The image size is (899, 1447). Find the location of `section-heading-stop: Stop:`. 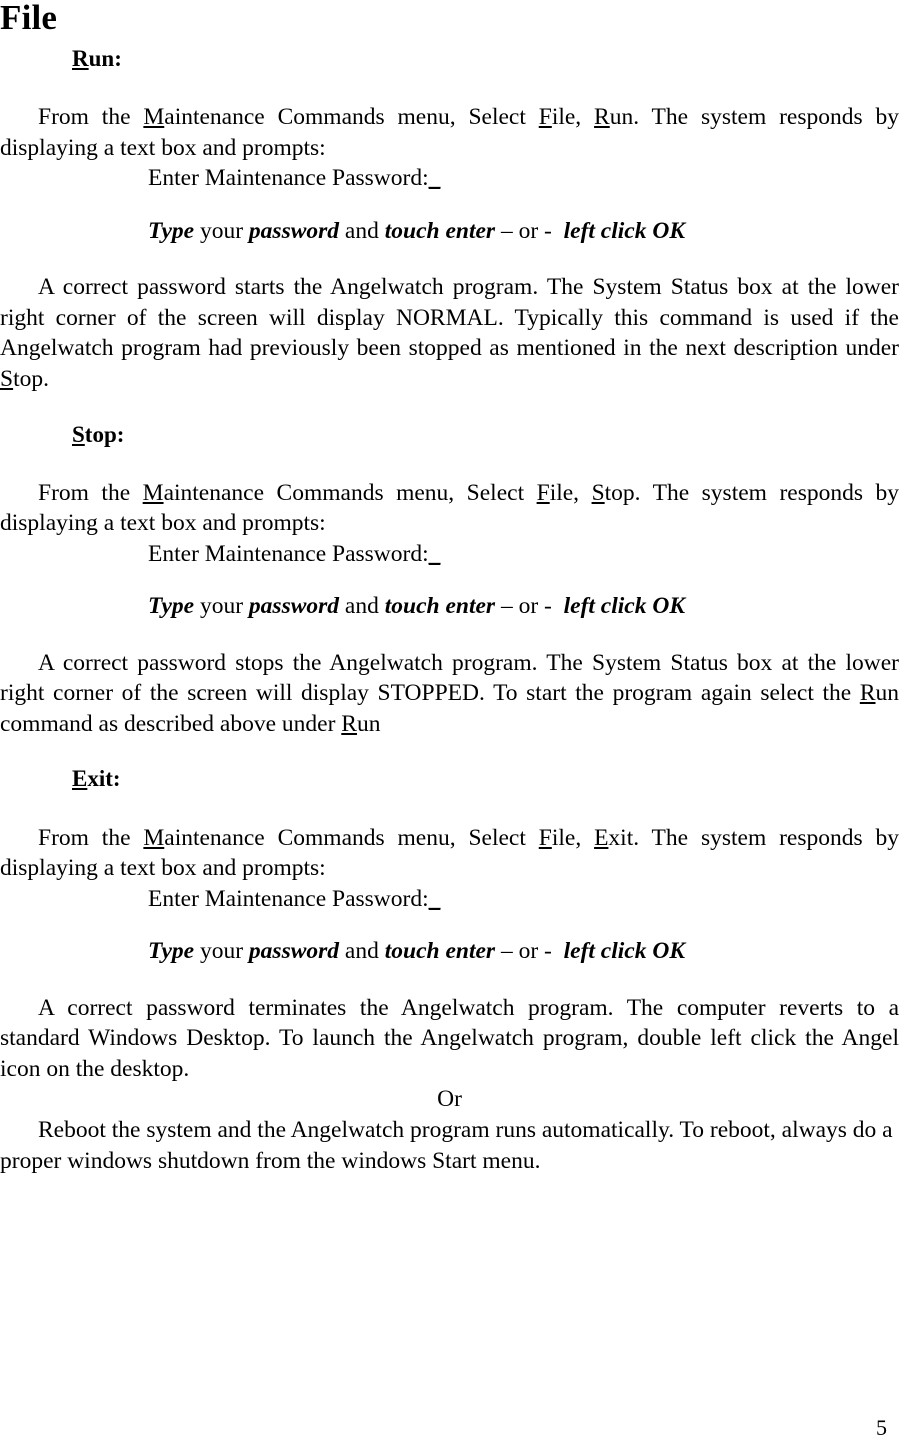

section-heading-stop: Stop: is located at coordinates (449, 434).